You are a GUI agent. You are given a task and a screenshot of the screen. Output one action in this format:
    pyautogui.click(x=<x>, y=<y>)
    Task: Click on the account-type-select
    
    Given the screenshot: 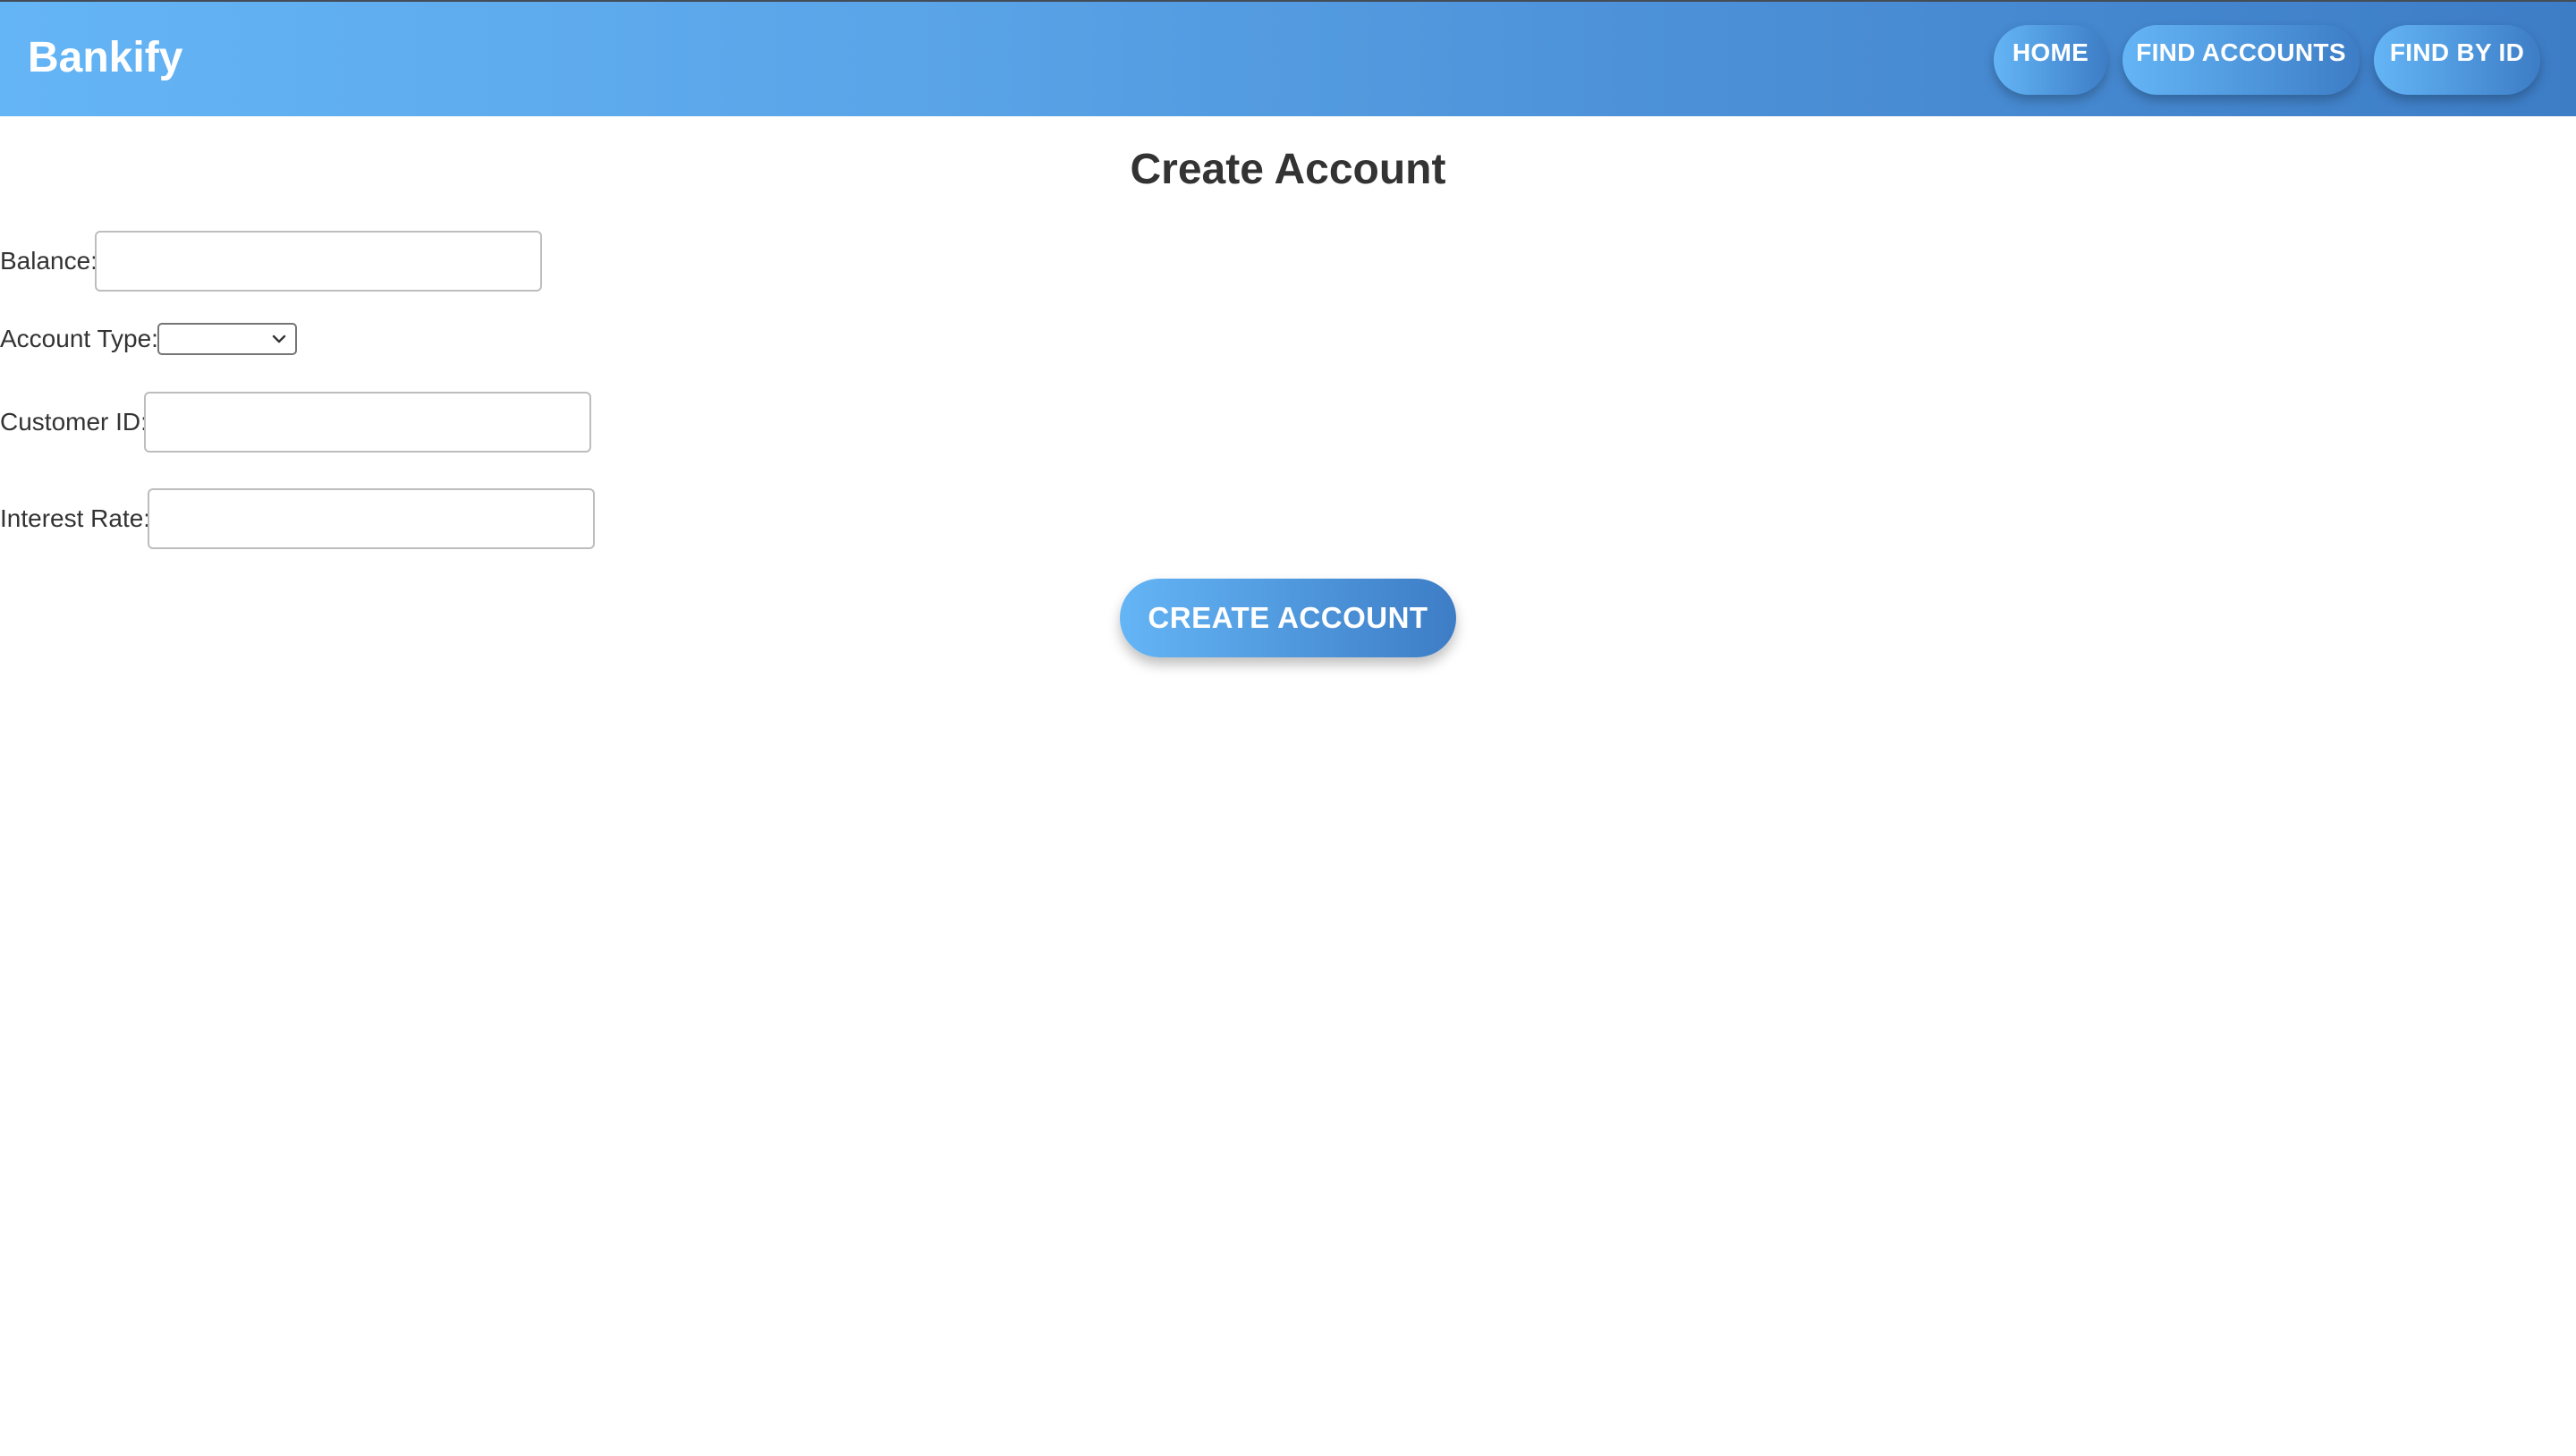 What is the action you would take?
    pyautogui.click(x=227, y=339)
    